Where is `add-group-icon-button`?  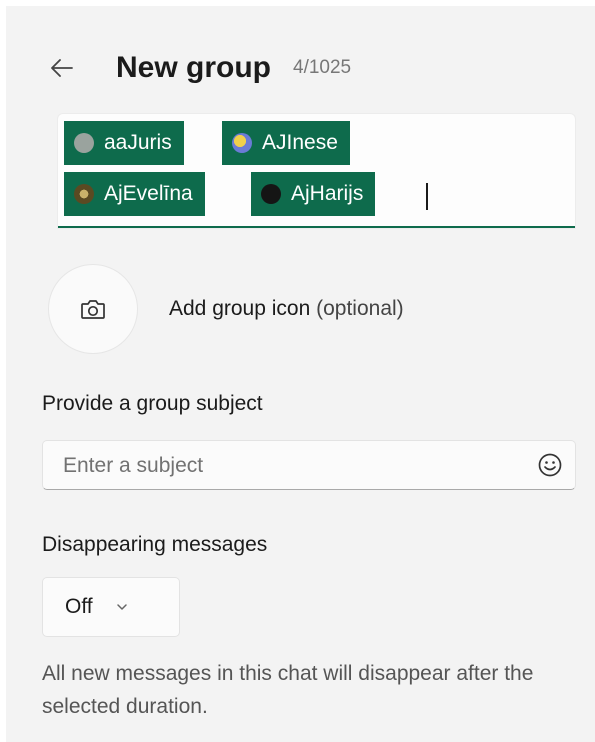 add-group-icon-button is located at coordinates (93, 309).